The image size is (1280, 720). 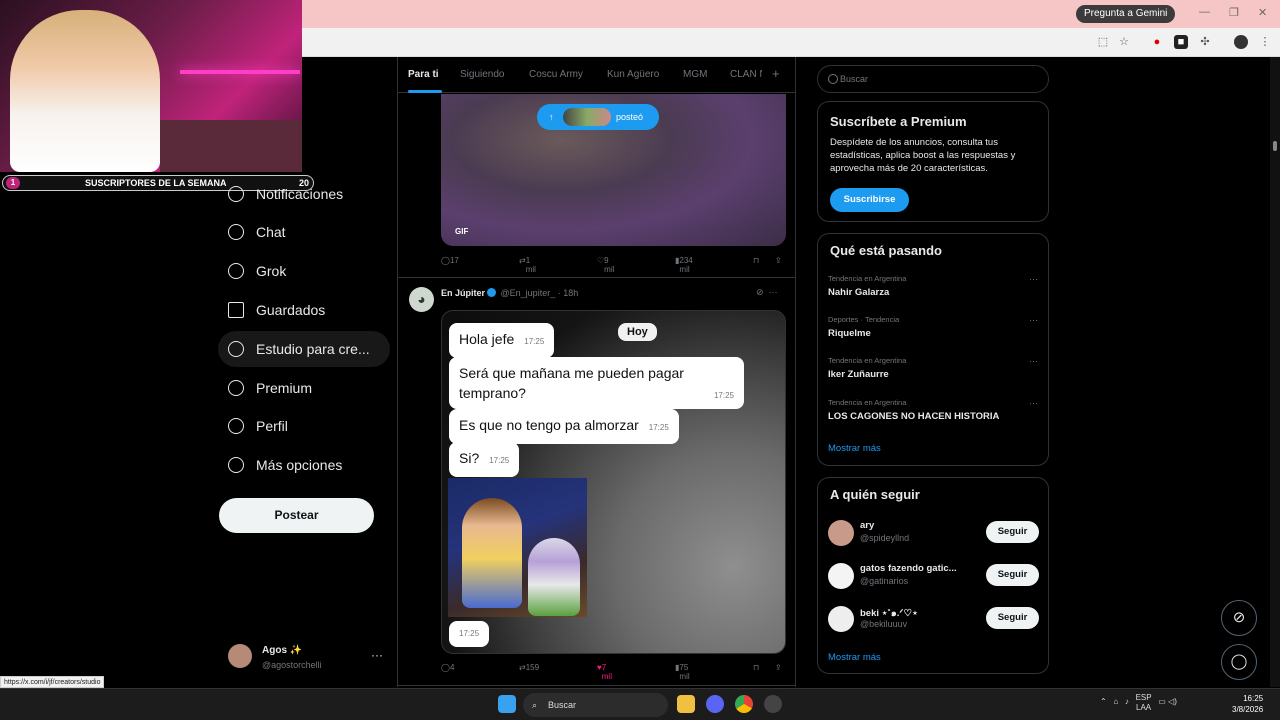 What do you see at coordinates (934, 577) in the screenshot?
I see `follow-suggestion: gatos fazendo gatic... @gatinarios Seguir` at bounding box center [934, 577].